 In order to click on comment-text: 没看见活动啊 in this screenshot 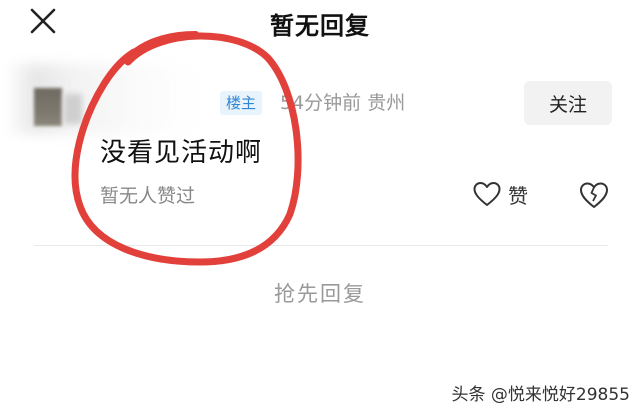, I will do `click(181, 153)`.